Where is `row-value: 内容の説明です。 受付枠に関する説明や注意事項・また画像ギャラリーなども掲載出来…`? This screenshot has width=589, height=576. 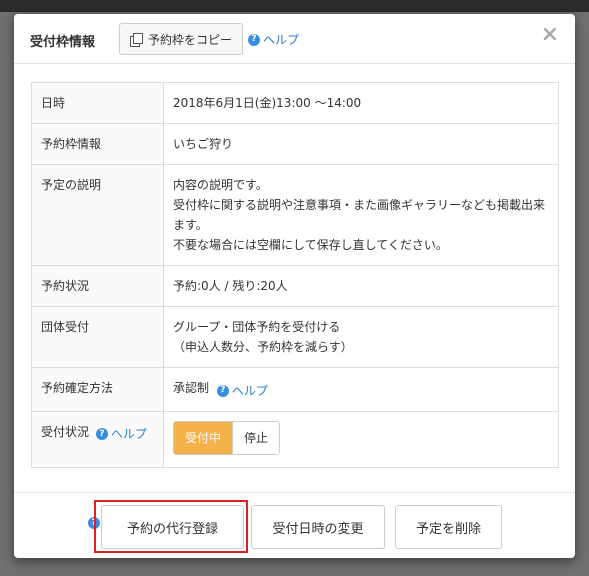 row-value: 内容の説明です。 受付枠に関する説明や注意事項・また画像ギャラリーなども掲載出来… is located at coordinates (361, 215).